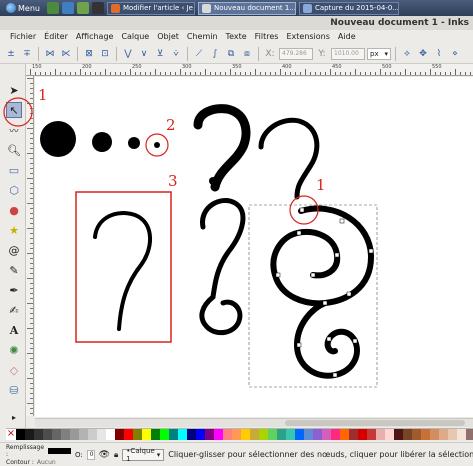 Image resolution: width=473 pixels, height=466 pixels. Describe the element at coordinates (79, 454) in the screenshot. I see `opacity-label: O:` at that location.